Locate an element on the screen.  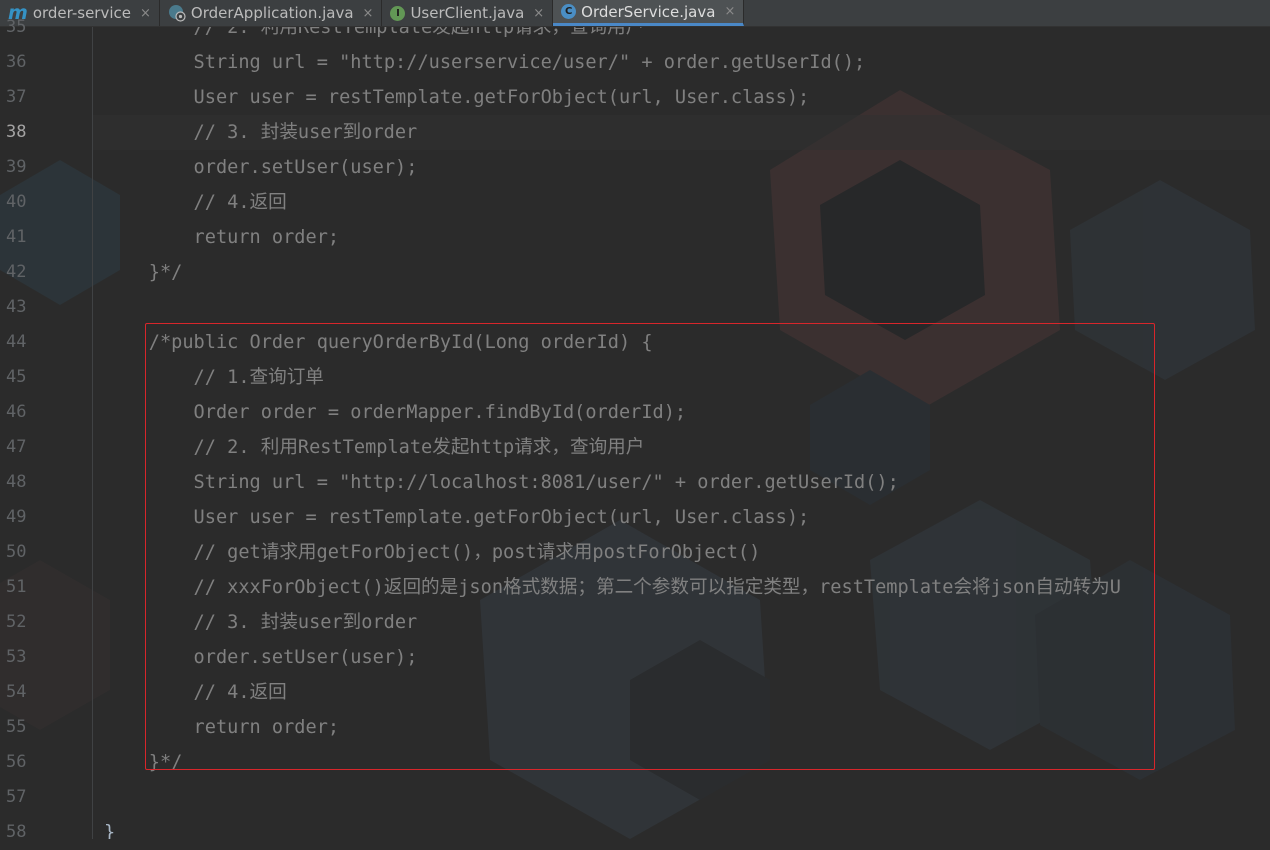
tab-order-application: OrderApplication.java × is located at coordinates (271, 13).